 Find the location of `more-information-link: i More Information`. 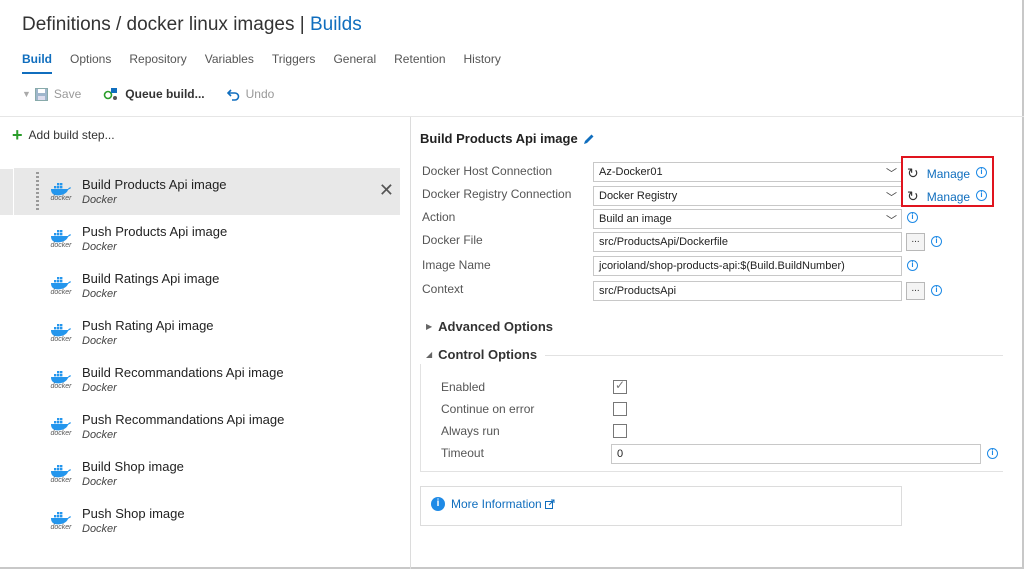

more-information-link: i More Information is located at coordinates (493, 504).